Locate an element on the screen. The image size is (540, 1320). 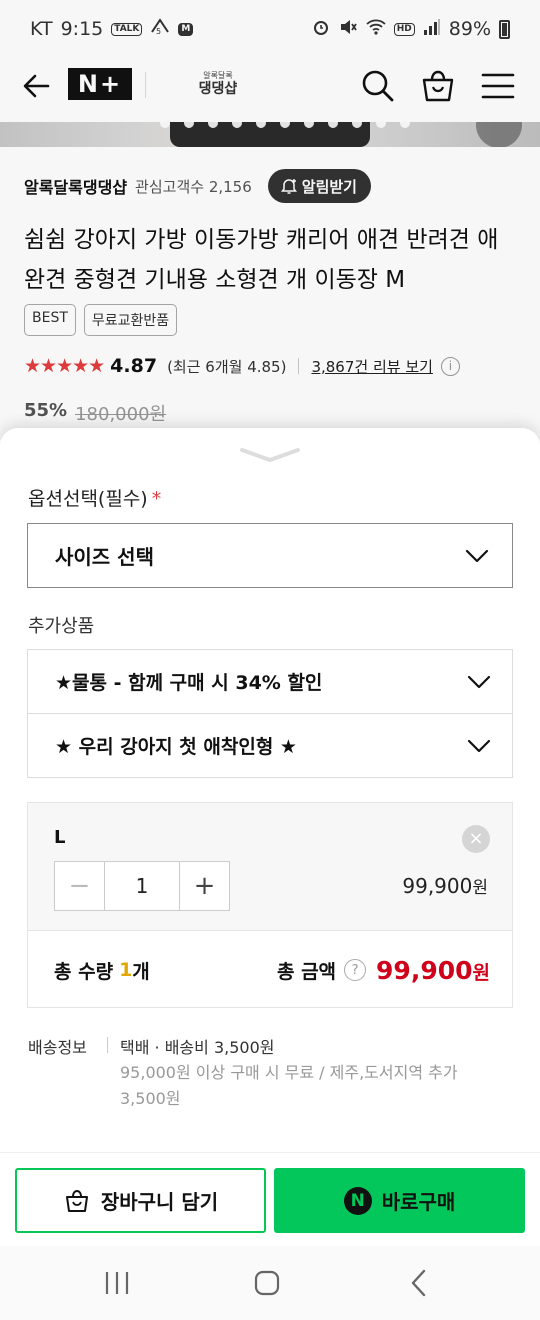
shipping-divider is located at coordinates (107, 1045).